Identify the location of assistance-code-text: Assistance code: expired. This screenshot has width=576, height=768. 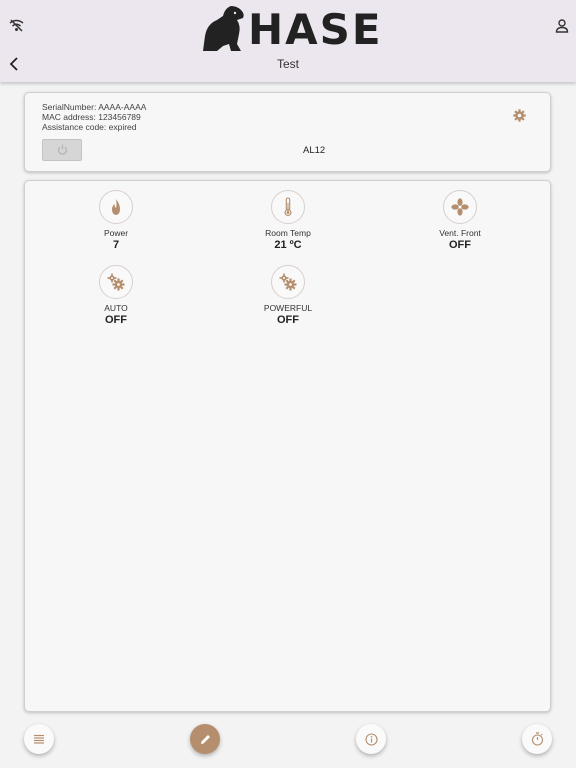
(89, 127).